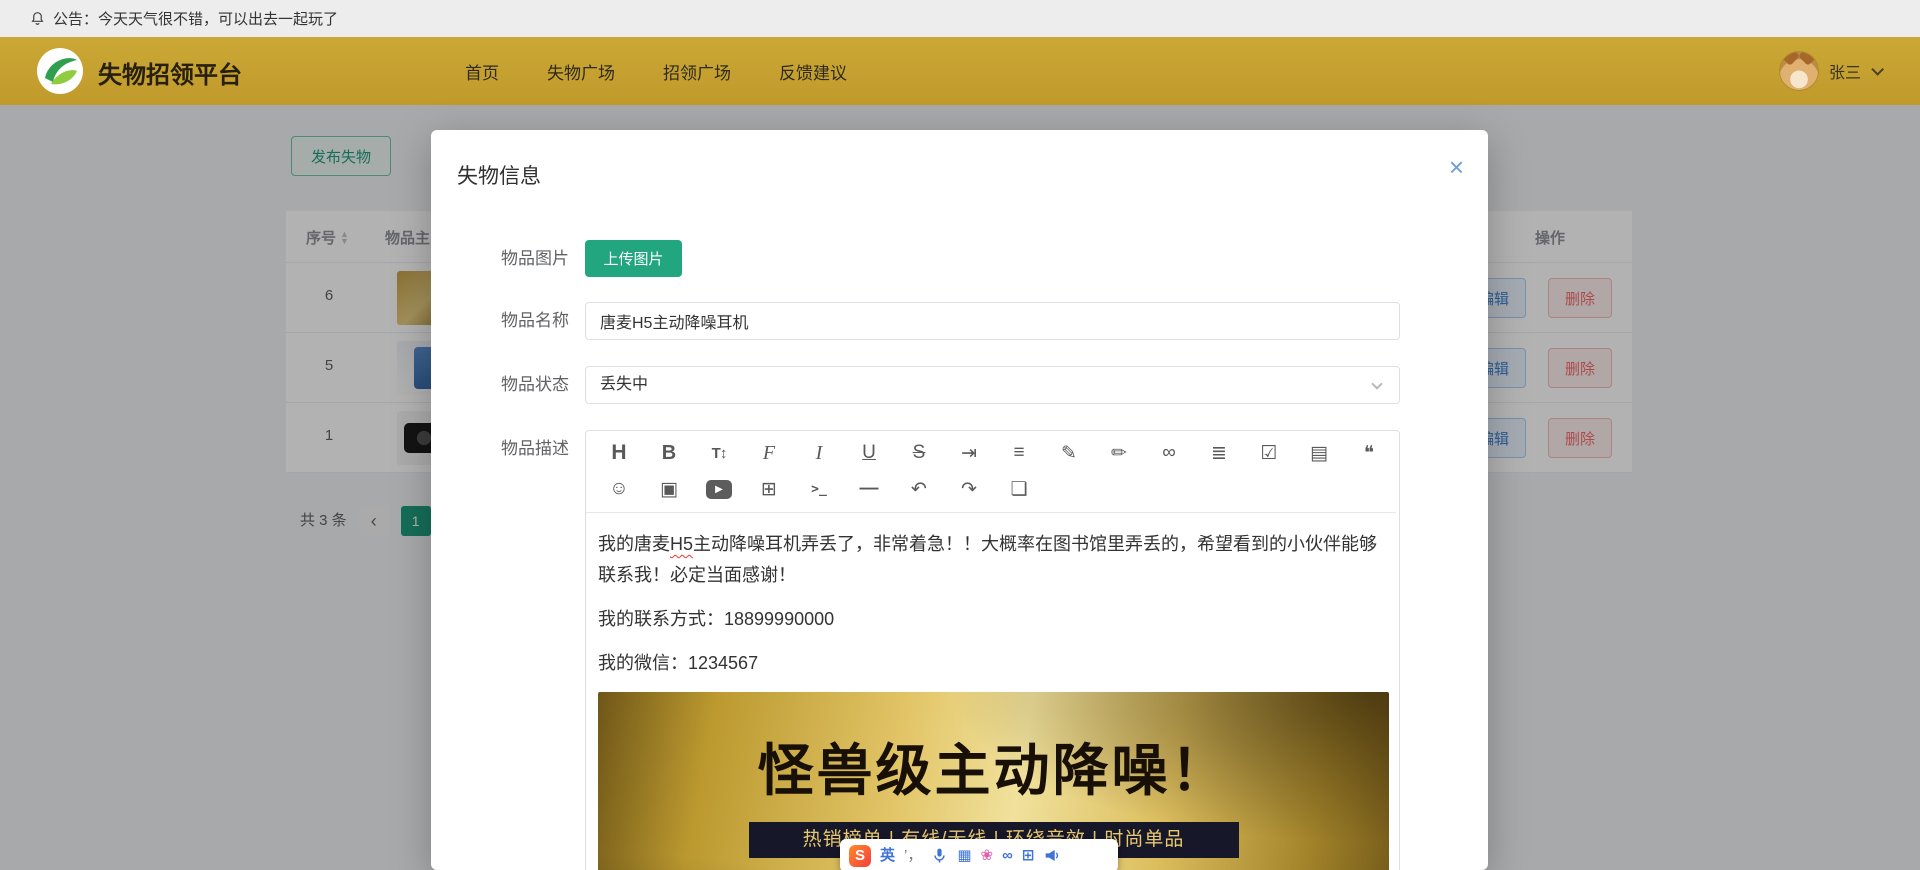  Describe the element at coordinates (669, 489) in the screenshot. I see `image-icon: ▣` at that location.